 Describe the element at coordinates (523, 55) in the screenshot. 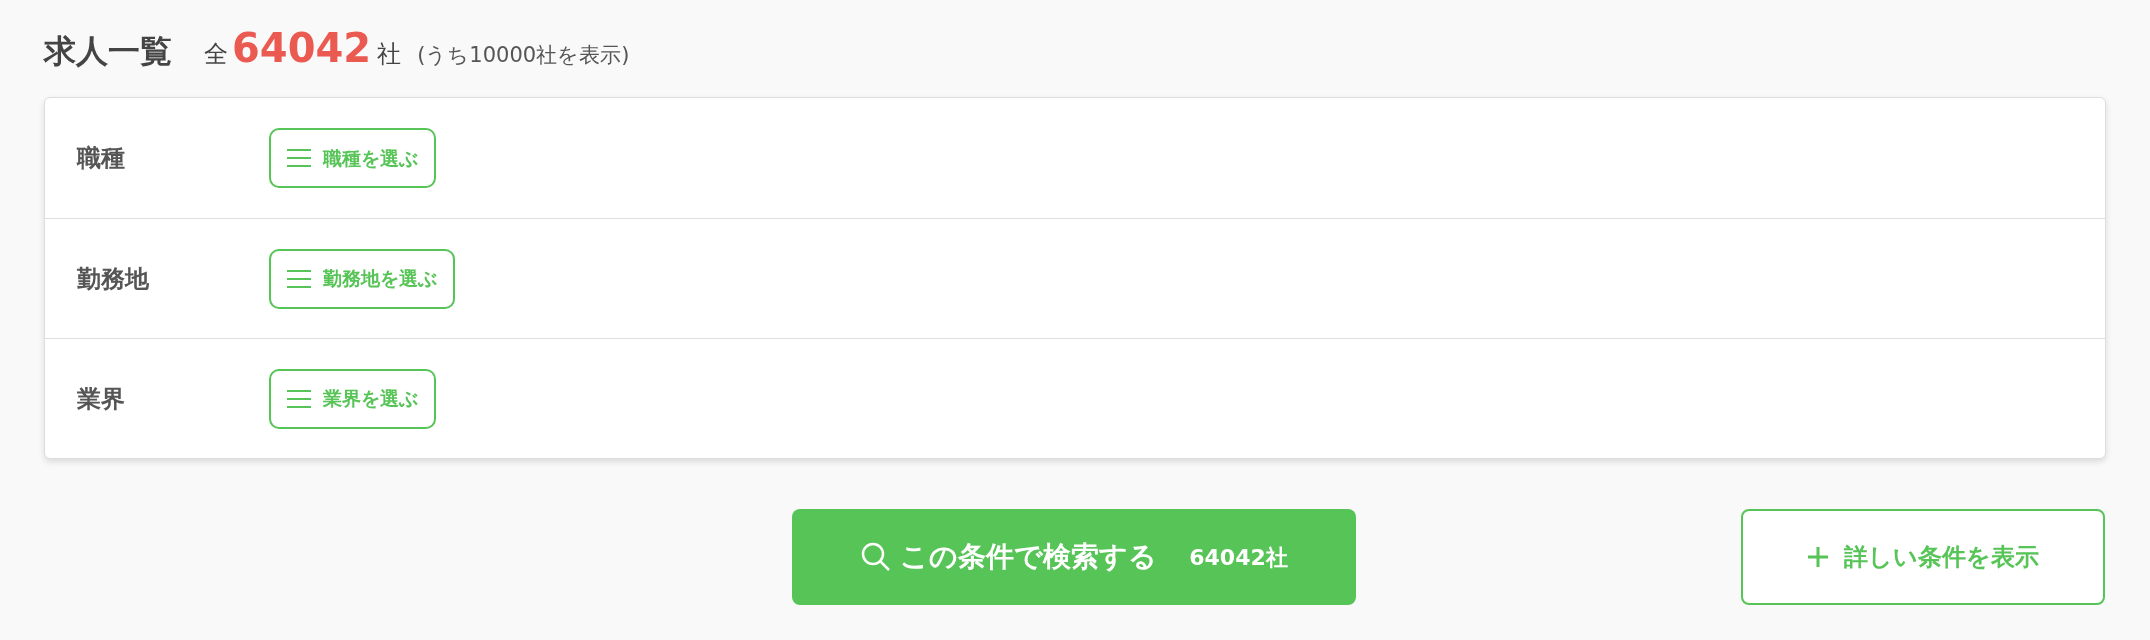

I see `shown-note: (うち10000社を表示)` at that location.